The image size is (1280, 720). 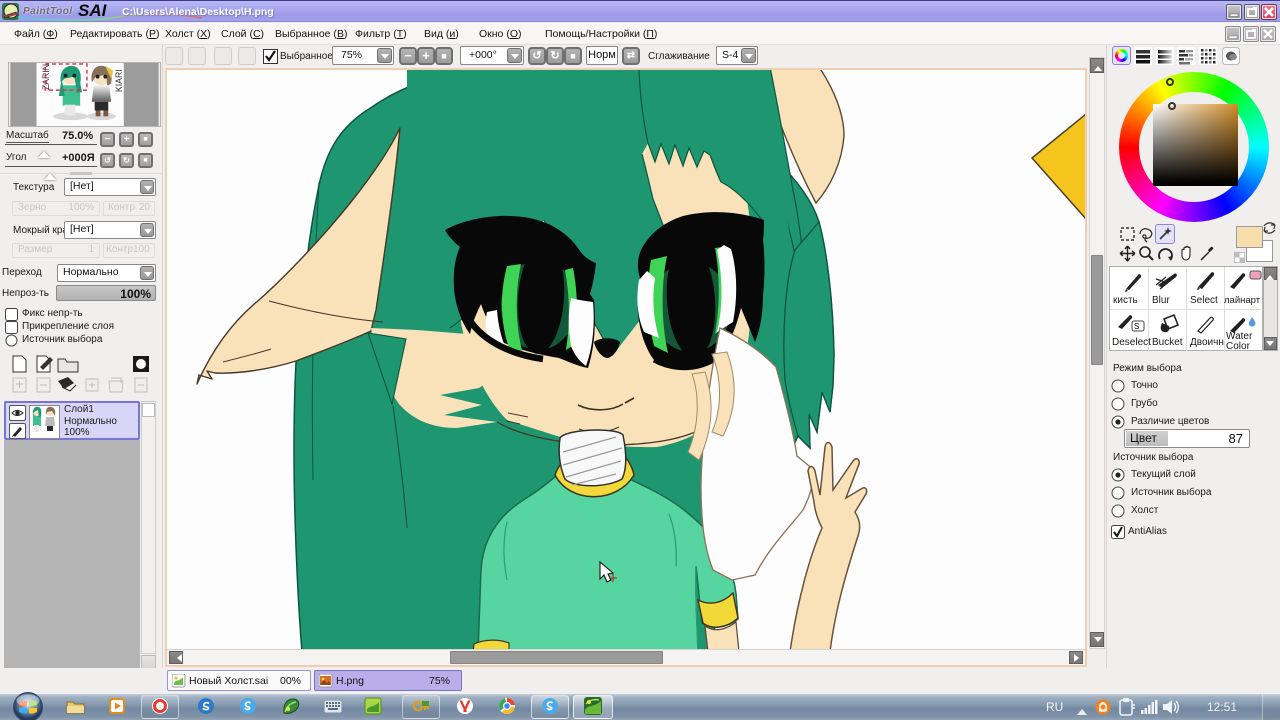 What do you see at coordinates (119, 80) in the screenshot?
I see `svg-text: KIARI` at bounding box center [119, 80].